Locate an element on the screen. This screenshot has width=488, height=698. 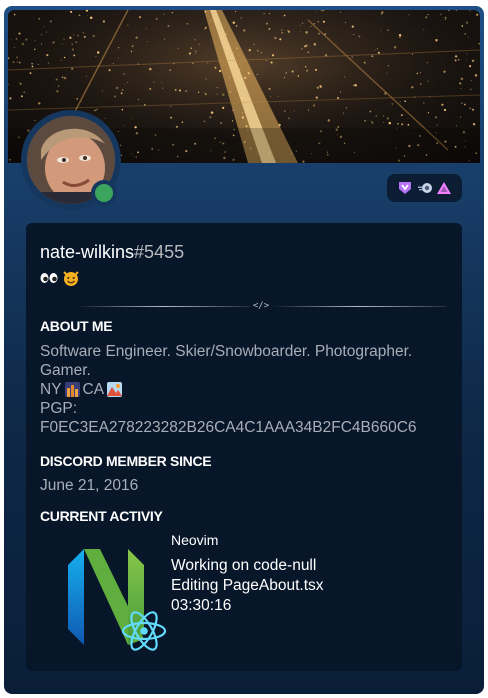
activity-app-name: Neovim is located at coordinates (195, 540).